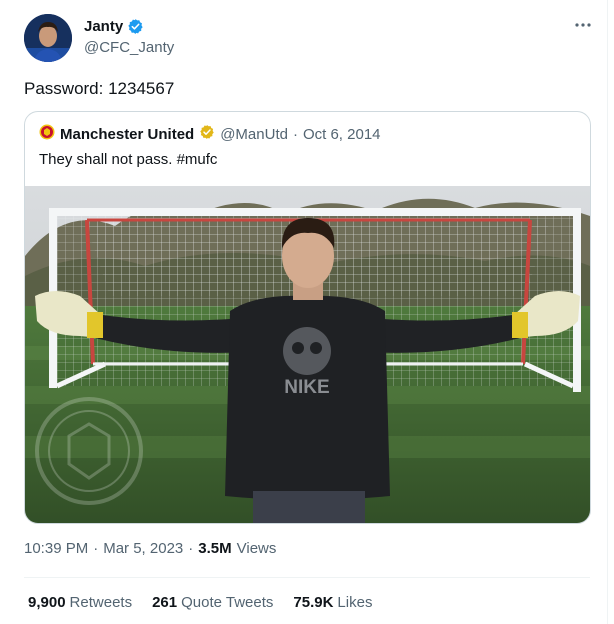 The width and height of the screenshot is (614, 624). Describe the element at coordinates (103, 26) in the screenshot. I see `author-display-name: Janty` at that location.